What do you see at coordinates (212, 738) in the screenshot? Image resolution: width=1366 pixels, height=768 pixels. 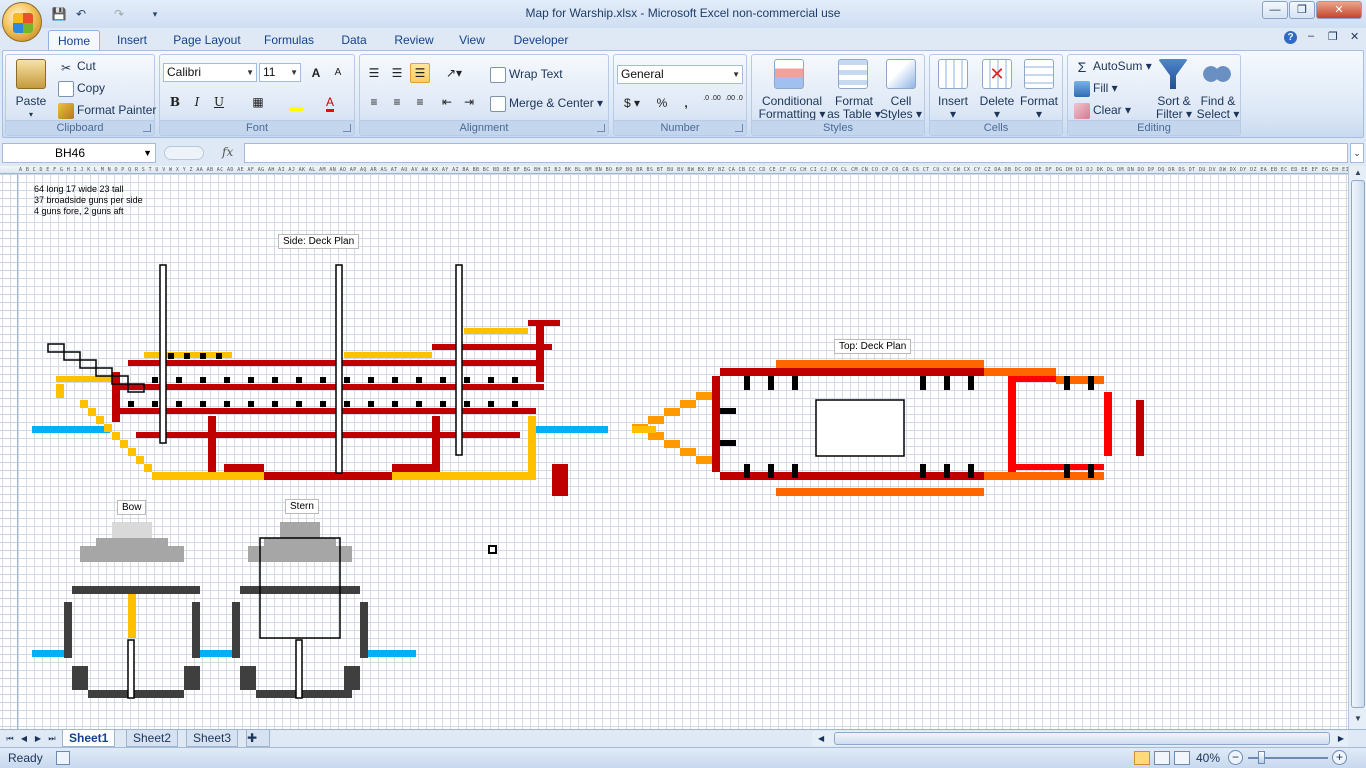 I see `sheet-tab-sheet3: Sheet3` at bounding box center [212, 738].